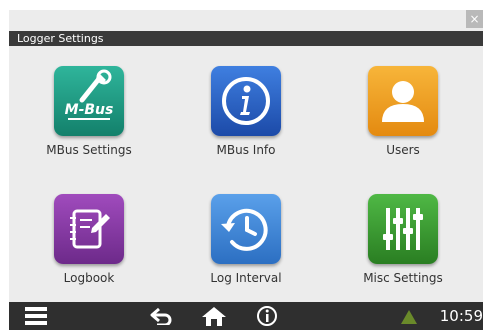 This screenshot has width=483, height=330. I want to click on users-tile: Users, so click(403, 108).